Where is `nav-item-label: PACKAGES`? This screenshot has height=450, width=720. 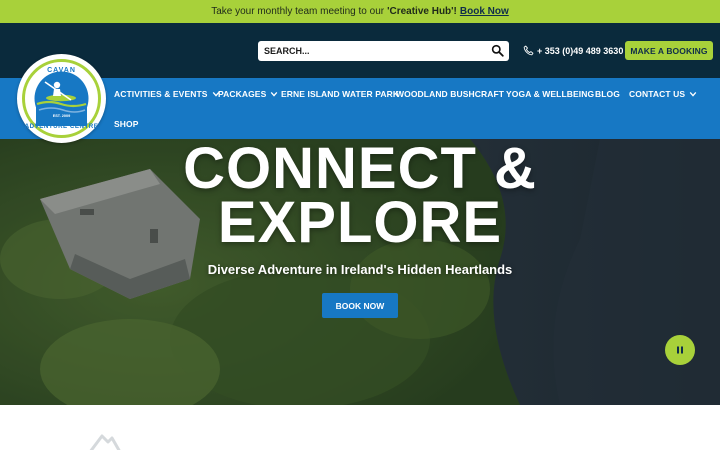
nav-item-label: PACKAGES is located at coordinates (242, 94).